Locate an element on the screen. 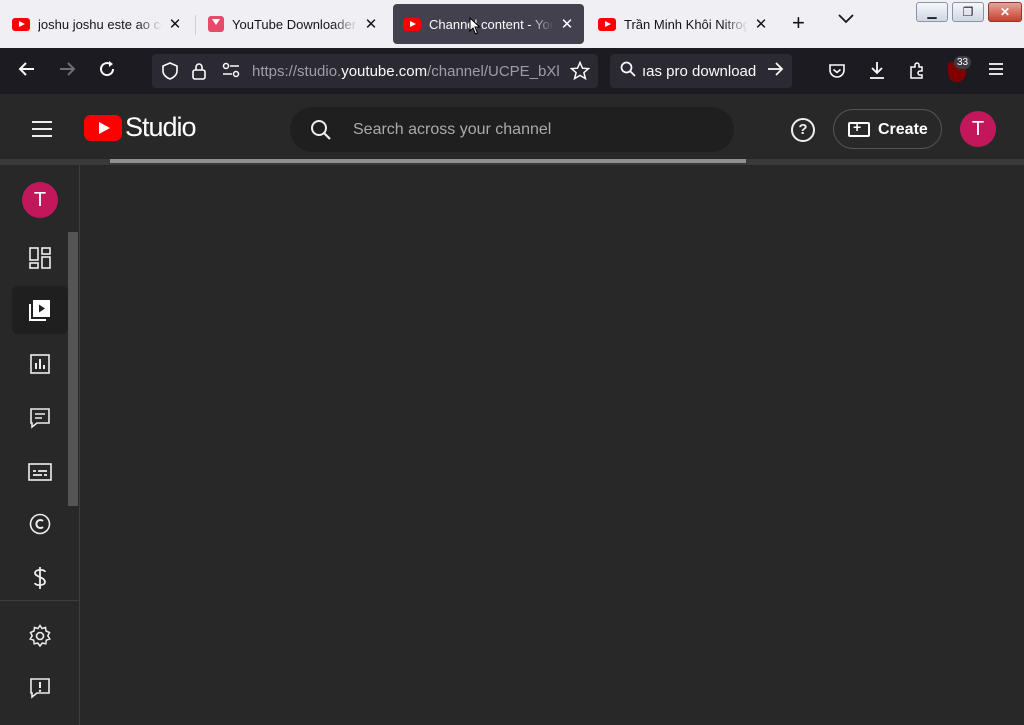  new-tab-button: + is located at coordinates (798, 23).